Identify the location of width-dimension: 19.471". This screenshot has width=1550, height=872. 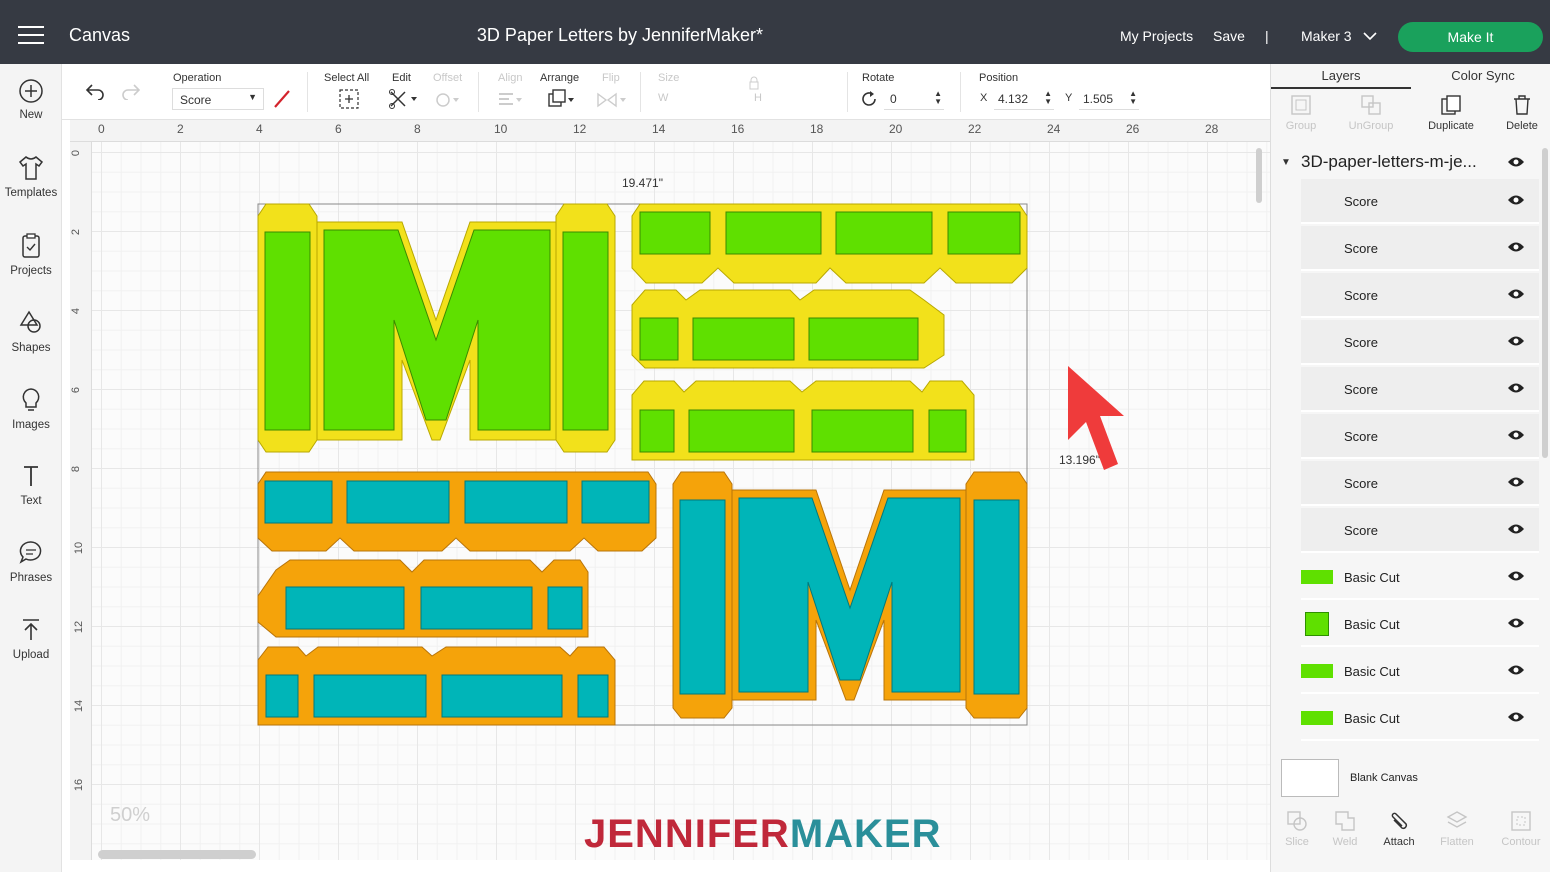
(642, 183).